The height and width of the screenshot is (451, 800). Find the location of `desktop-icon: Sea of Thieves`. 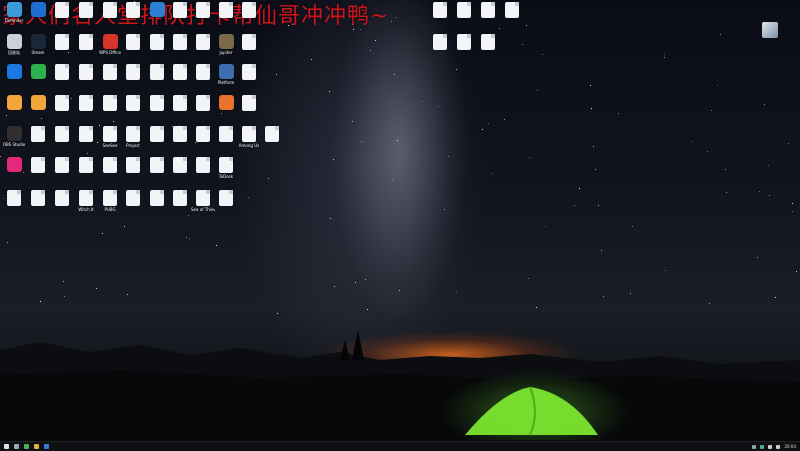

desktop-icon: Sea of Thieves is located at coordinates (203, 201).